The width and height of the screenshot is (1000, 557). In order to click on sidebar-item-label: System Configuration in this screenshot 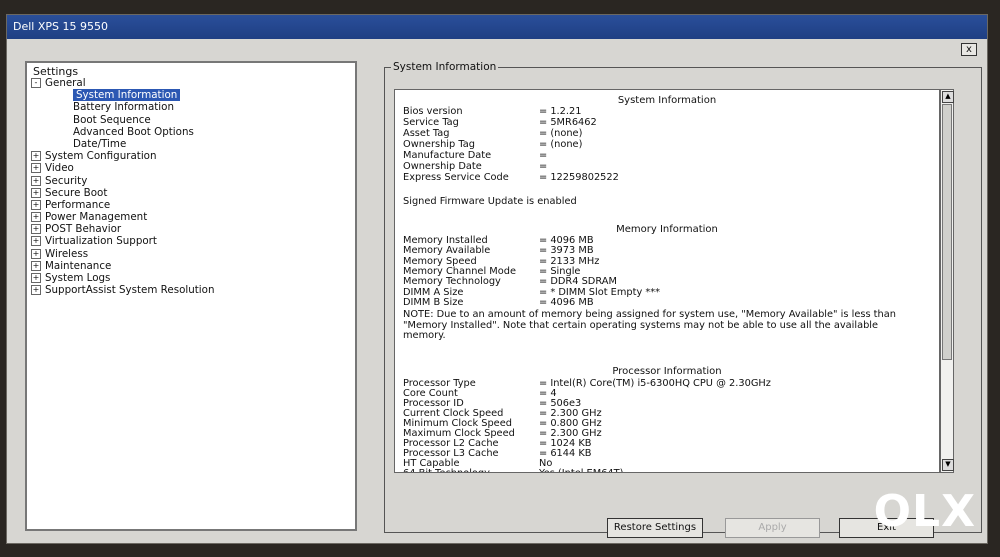, I will do `click(101, 156)`.